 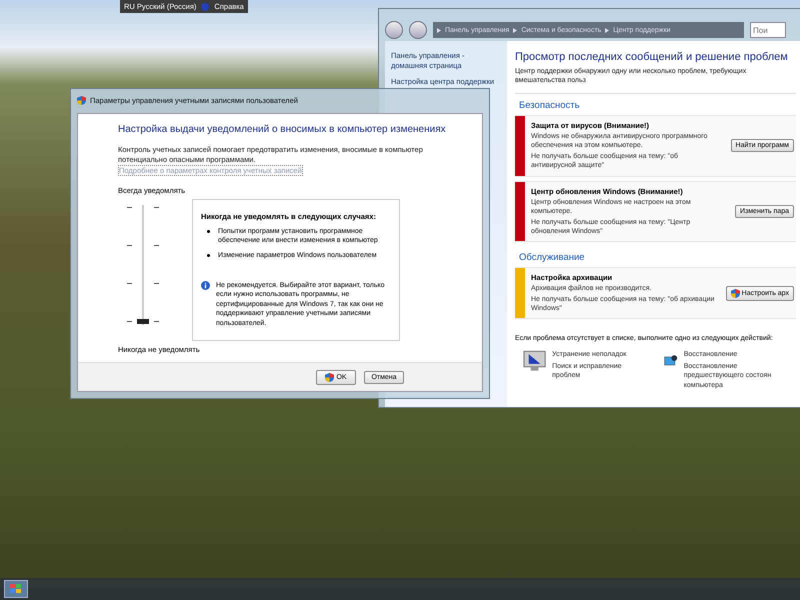 I want to click on windows-logo-icon, so click(x=16, y=589).